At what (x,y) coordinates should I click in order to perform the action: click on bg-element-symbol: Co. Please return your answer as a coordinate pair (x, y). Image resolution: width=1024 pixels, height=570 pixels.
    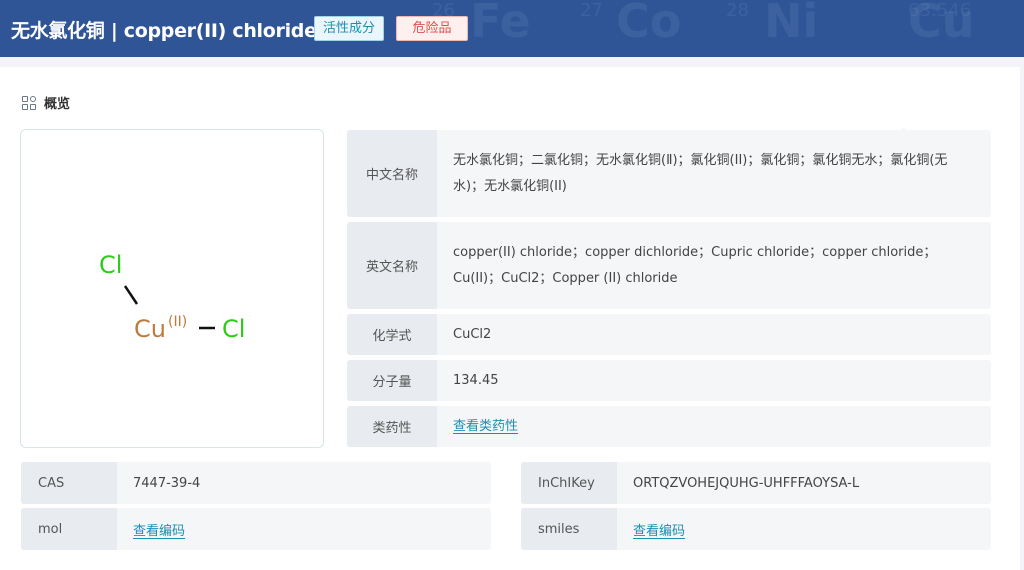
    Looking at the image, I should click on (649, 24).